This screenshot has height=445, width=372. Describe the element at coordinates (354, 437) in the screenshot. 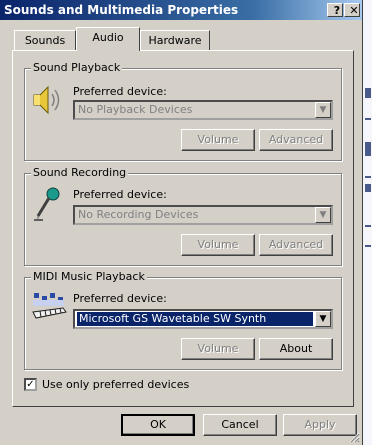

I see `resize-grip-icon` at that location.